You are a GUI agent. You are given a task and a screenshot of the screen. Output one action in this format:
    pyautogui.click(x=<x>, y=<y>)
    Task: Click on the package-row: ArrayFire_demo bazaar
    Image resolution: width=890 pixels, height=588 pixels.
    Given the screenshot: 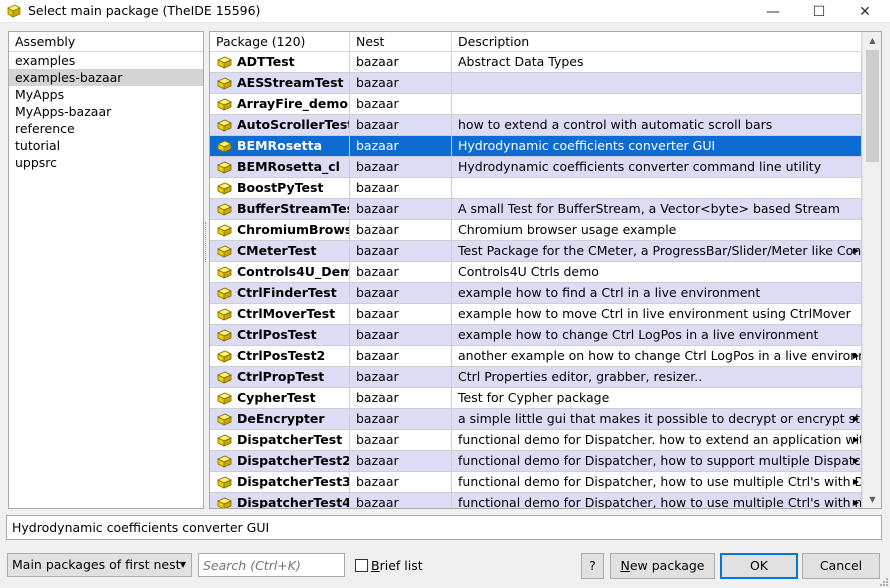 What is the action you would take?
    pyautogui.click(x=536, y=104)
    